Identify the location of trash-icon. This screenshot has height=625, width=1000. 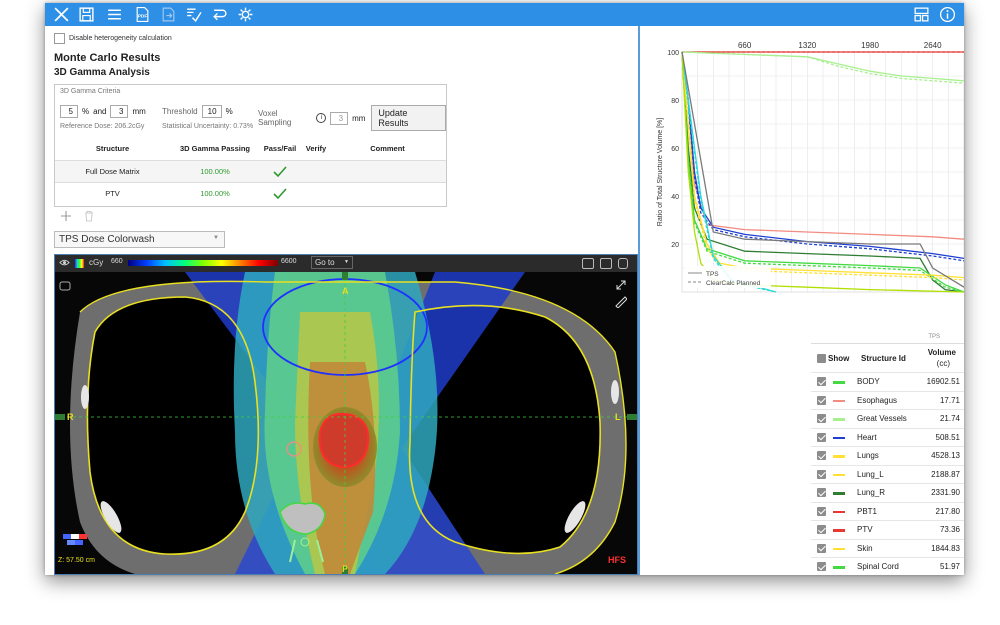
(89, 215).